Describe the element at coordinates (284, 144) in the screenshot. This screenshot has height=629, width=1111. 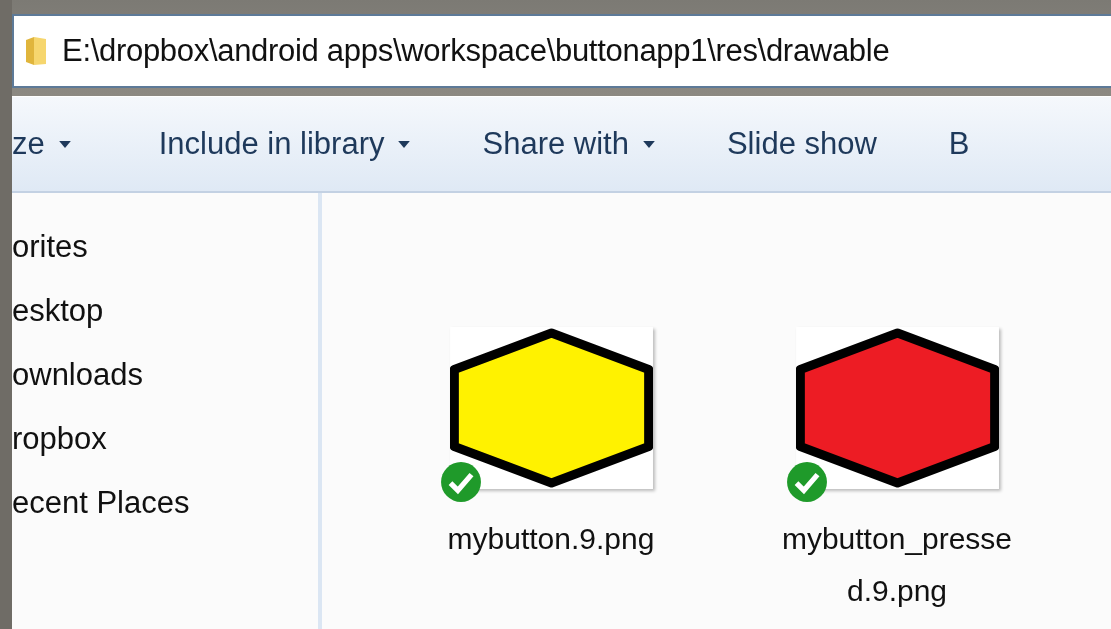
I see `toolbar-button: Include in library` at that location.